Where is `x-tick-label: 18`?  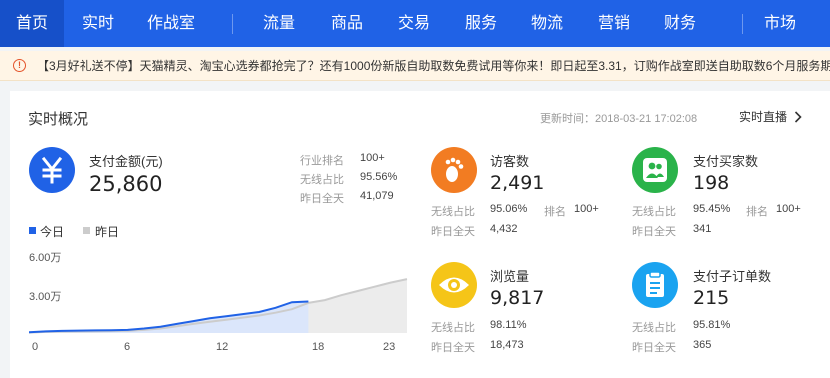
x-tick-label: 18 is located at coordinates (318, 347).